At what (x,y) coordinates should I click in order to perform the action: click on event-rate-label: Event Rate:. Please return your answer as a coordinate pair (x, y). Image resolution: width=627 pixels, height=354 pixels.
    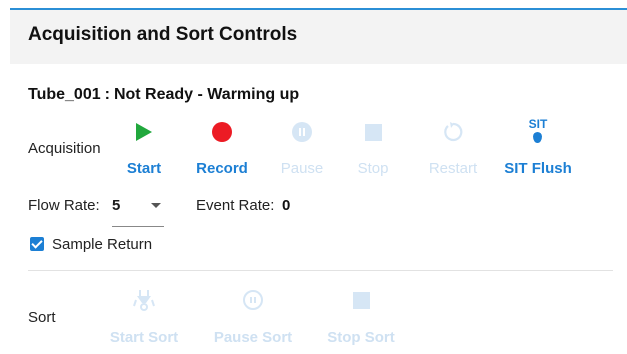
    Looking at the image, I should click on (235, 205).